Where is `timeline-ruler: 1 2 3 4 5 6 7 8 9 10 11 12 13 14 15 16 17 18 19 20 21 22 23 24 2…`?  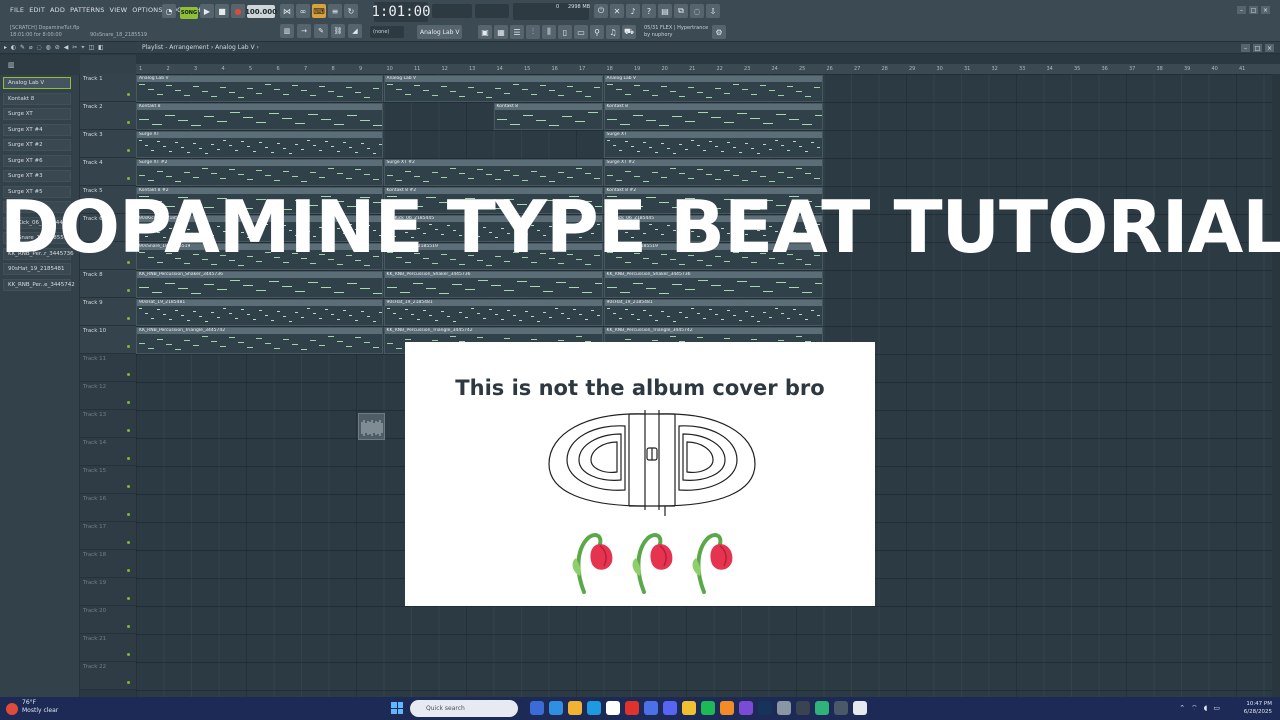 timeline-ruler: 1 2 3 4 5 6 7 8 9 10 11 12 13 14 15 16 17 18 19 20 21 22 23 24 2… is located at coordinates (708, 69).